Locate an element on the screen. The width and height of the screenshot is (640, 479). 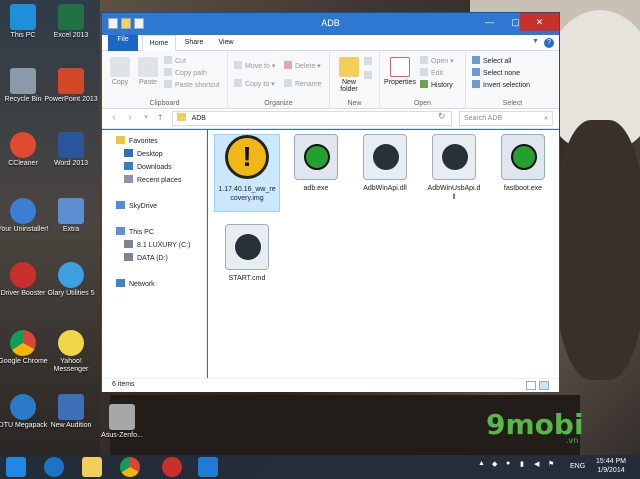
nav-item-downloads: Downloads is located at coordinates (148, 166).